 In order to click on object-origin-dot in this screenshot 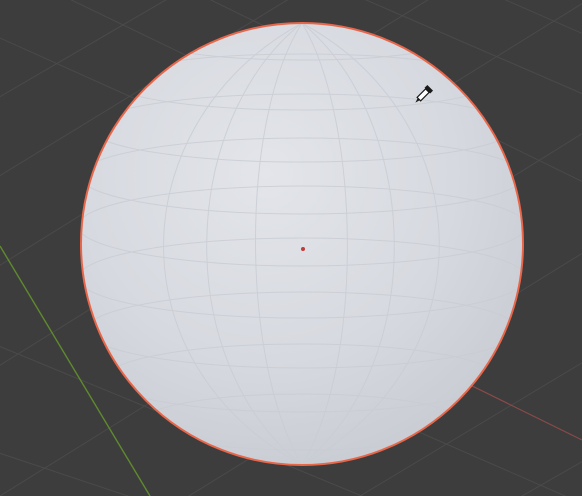, I will do `click(303, 249)`.